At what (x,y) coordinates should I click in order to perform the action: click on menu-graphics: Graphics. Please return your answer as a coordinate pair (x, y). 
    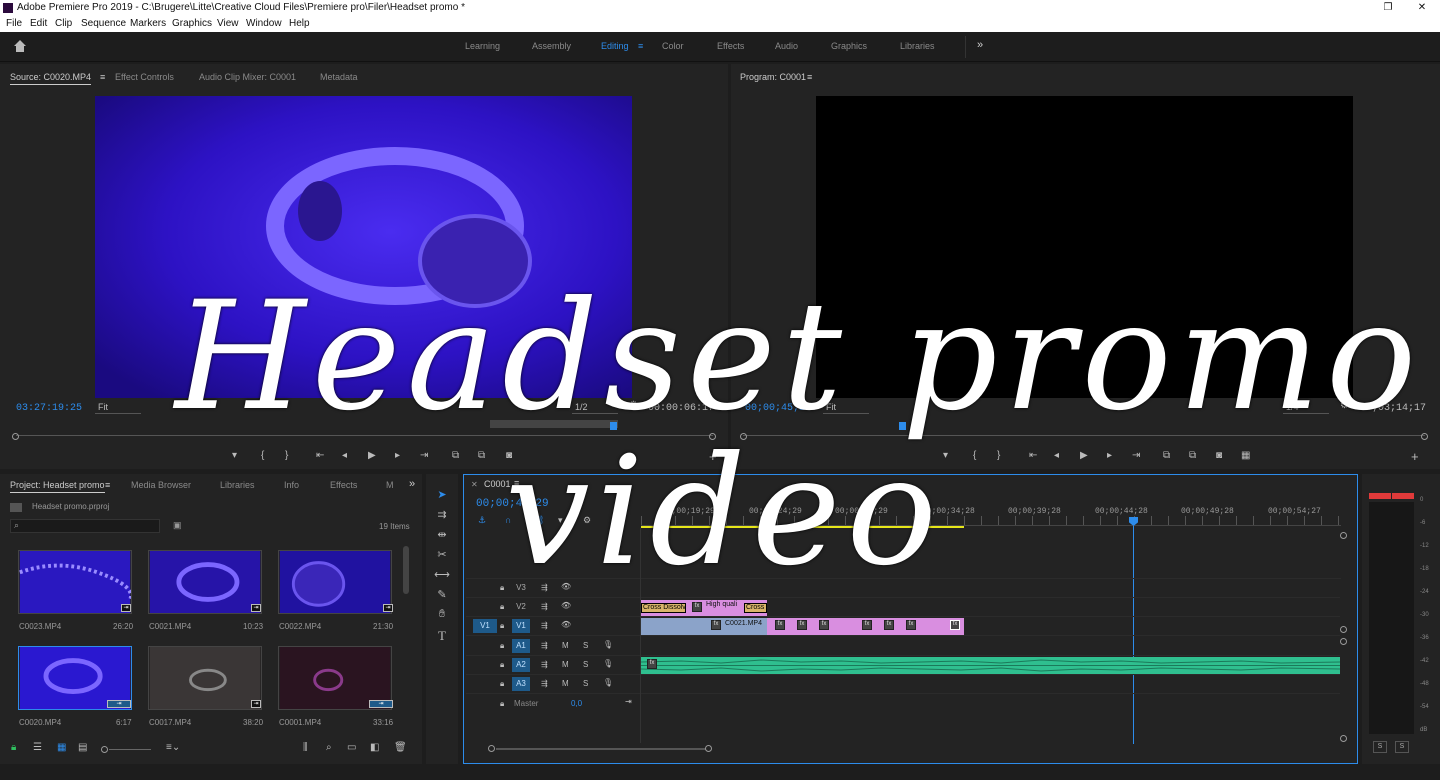
    Looking at the image, I should click on (192, 24).